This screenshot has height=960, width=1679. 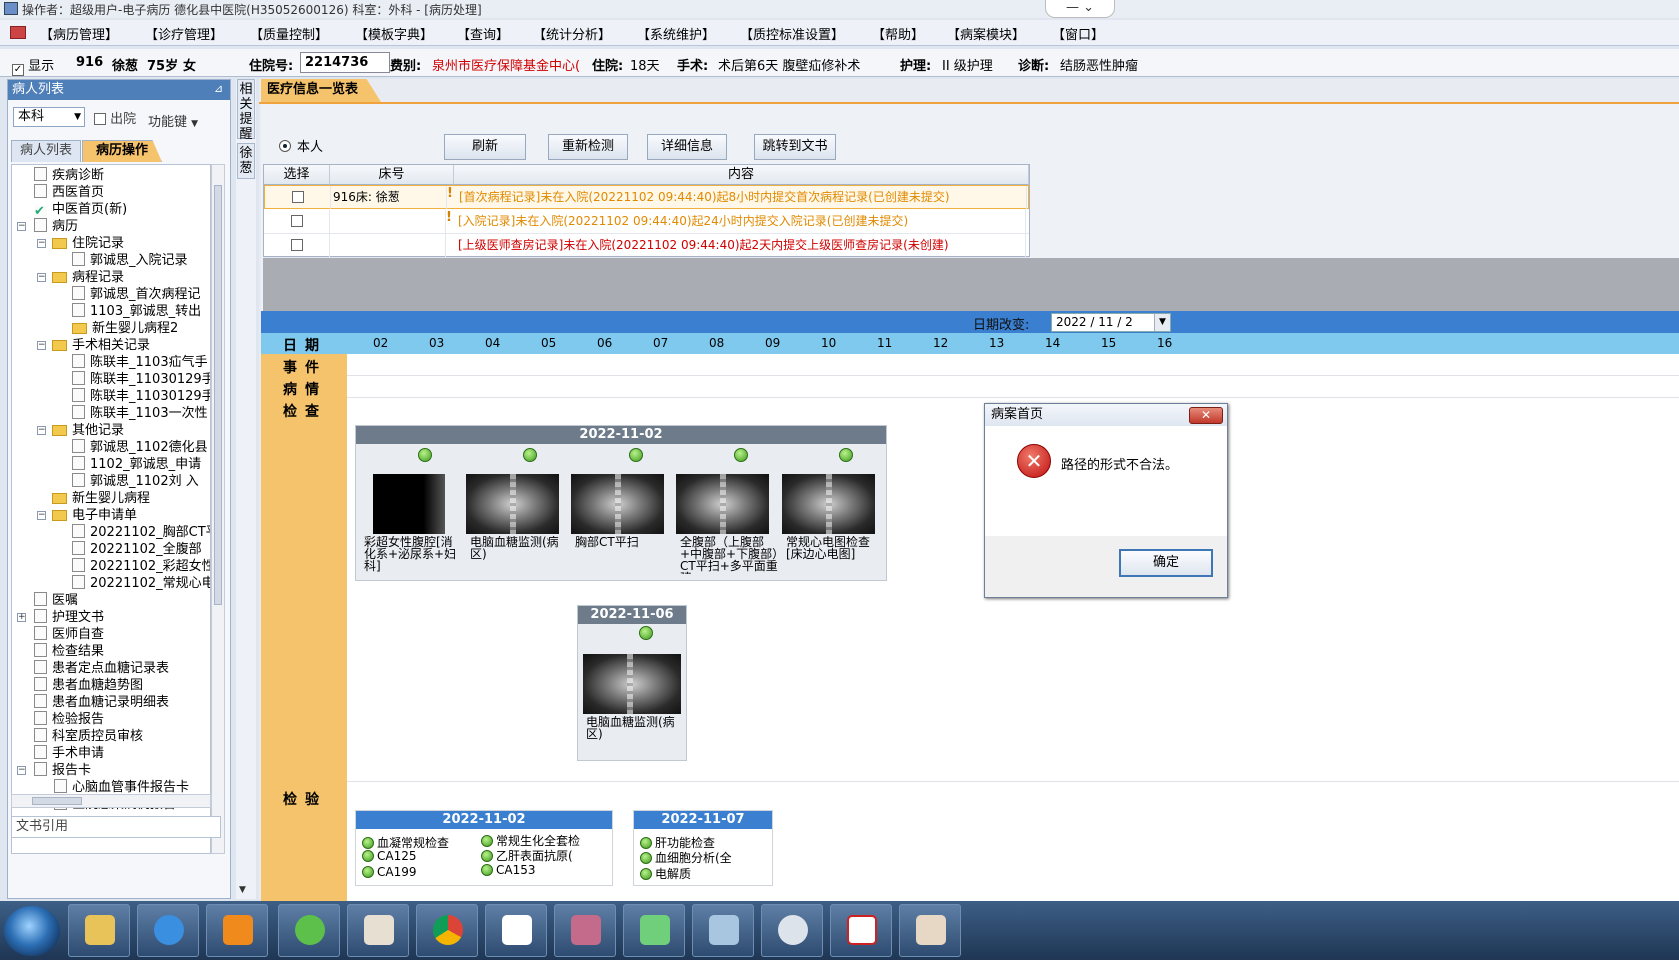 What do you see at coordinates (184, 33) in the screenshot?
I see `menu-treatment-management: 【诊疗管理】` at bounding box center [184, 33].